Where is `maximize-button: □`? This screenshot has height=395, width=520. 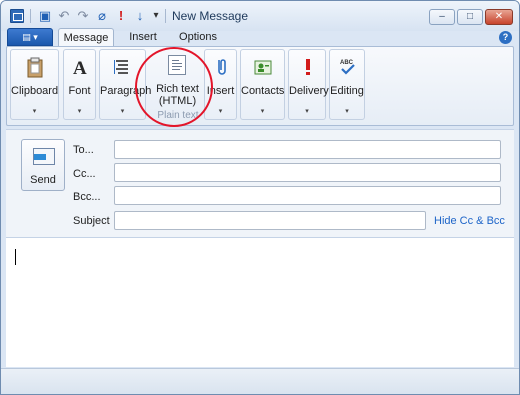 maximize-button: □ is located at coordinates (470, 17).